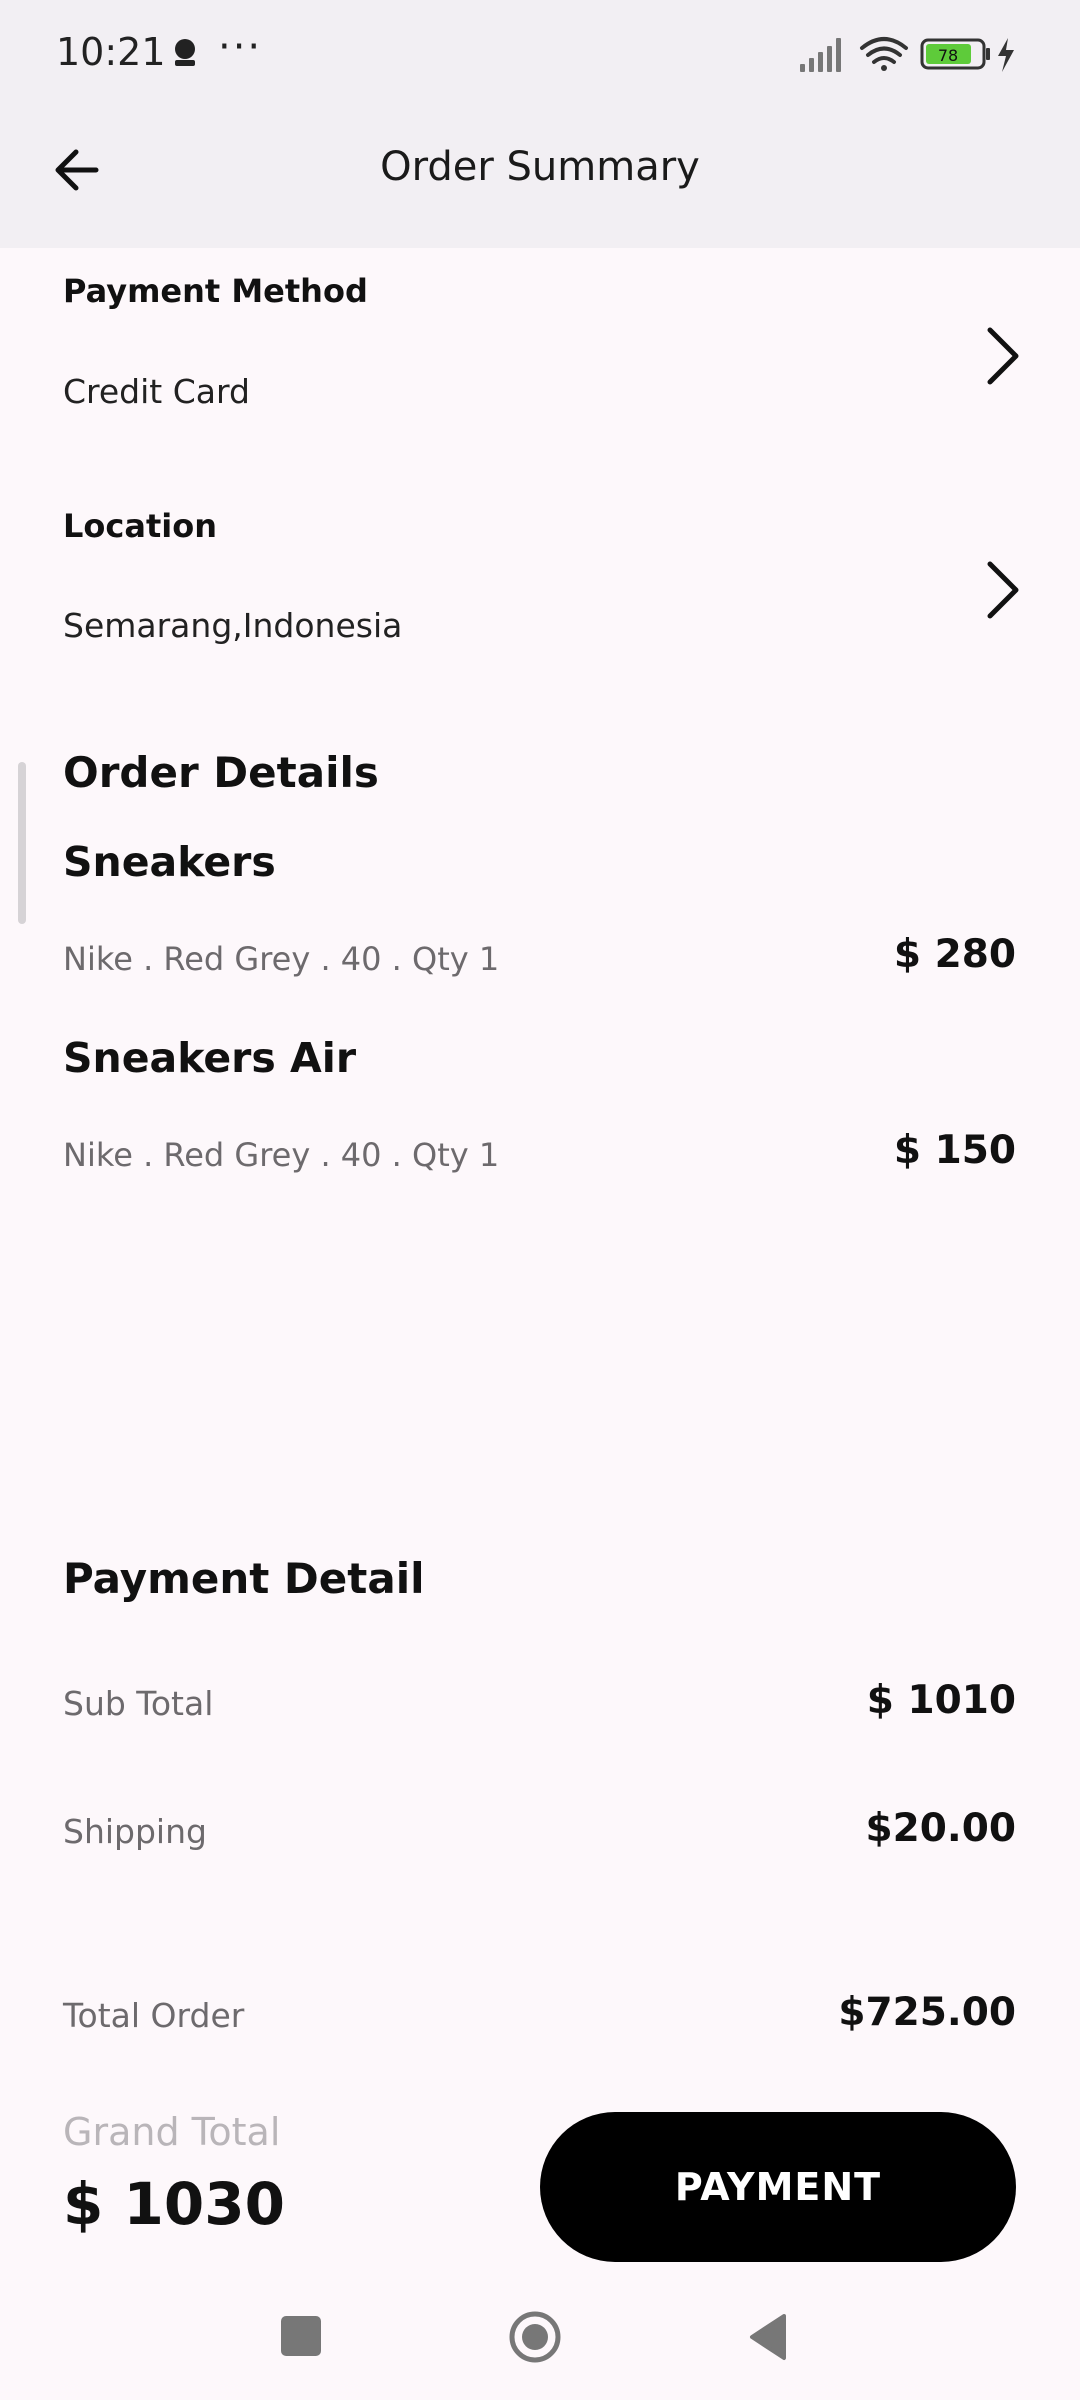 Image resolution: width=1080 pixels, height=2400 pixels. Describe the element at coordinates (210, 1058) in the screenshot. I see `item-name: Sneakers Air` at that location.